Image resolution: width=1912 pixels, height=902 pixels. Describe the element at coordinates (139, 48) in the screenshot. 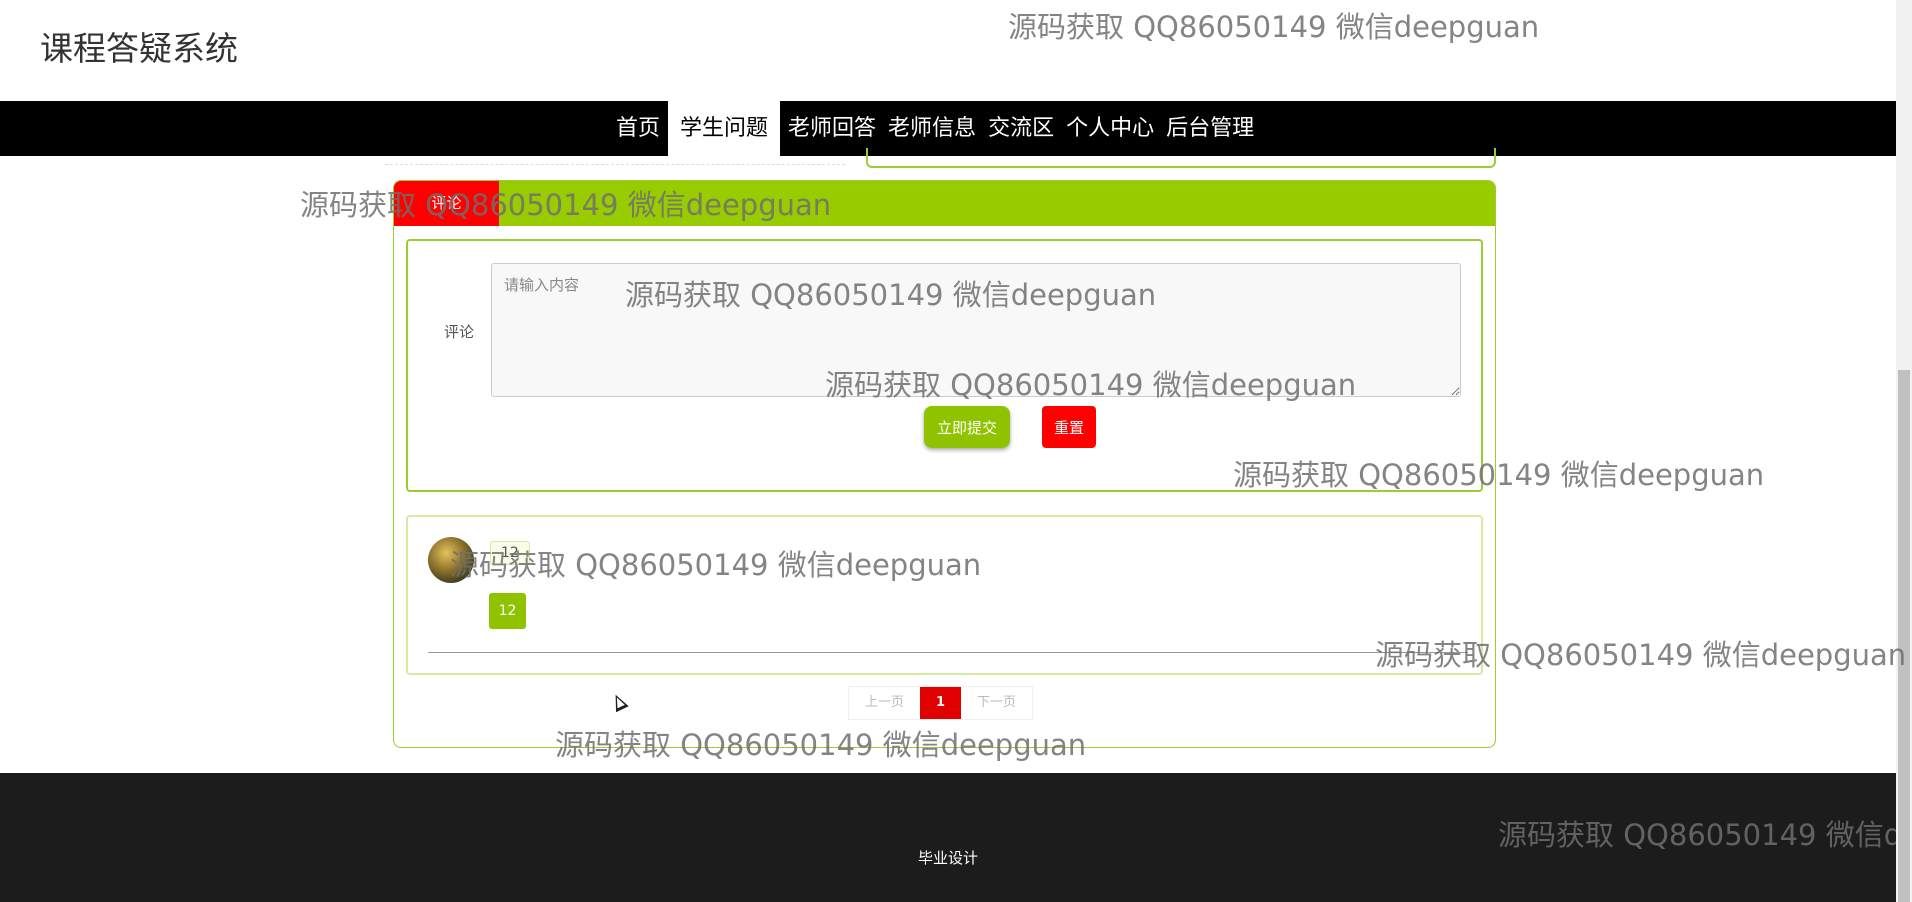

I see `site-title: 课程答疑系统` at that location.